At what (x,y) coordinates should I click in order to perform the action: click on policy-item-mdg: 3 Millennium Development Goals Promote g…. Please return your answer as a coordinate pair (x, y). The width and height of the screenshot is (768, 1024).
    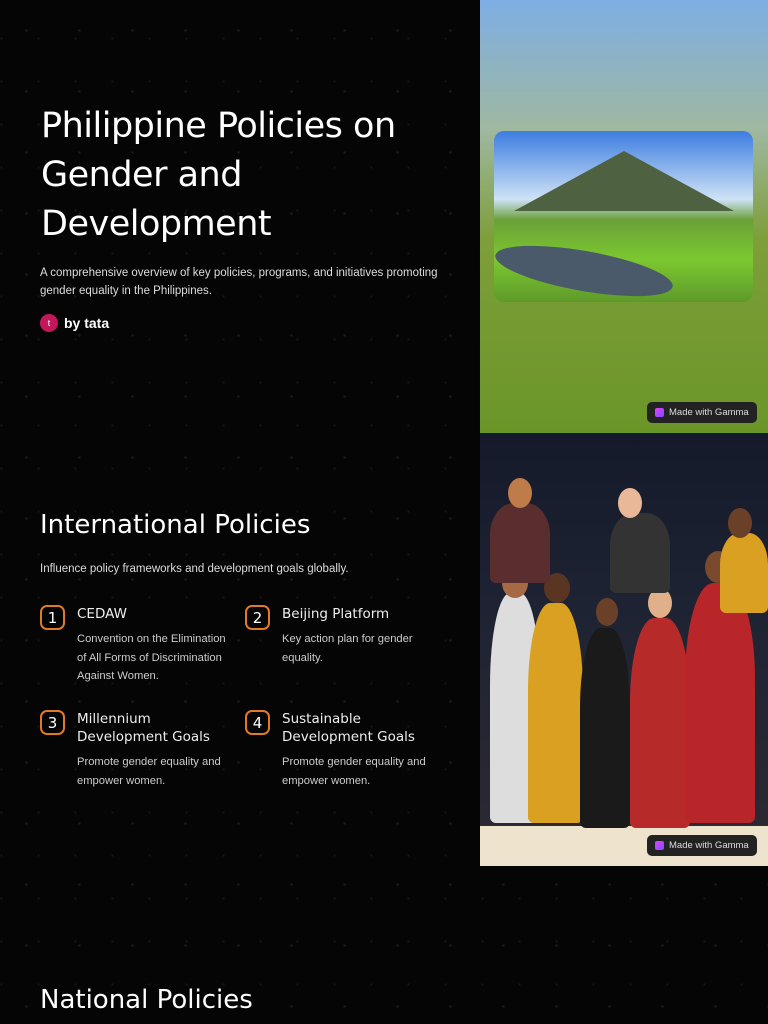
    Looking at the image, I should click on (135, 750).